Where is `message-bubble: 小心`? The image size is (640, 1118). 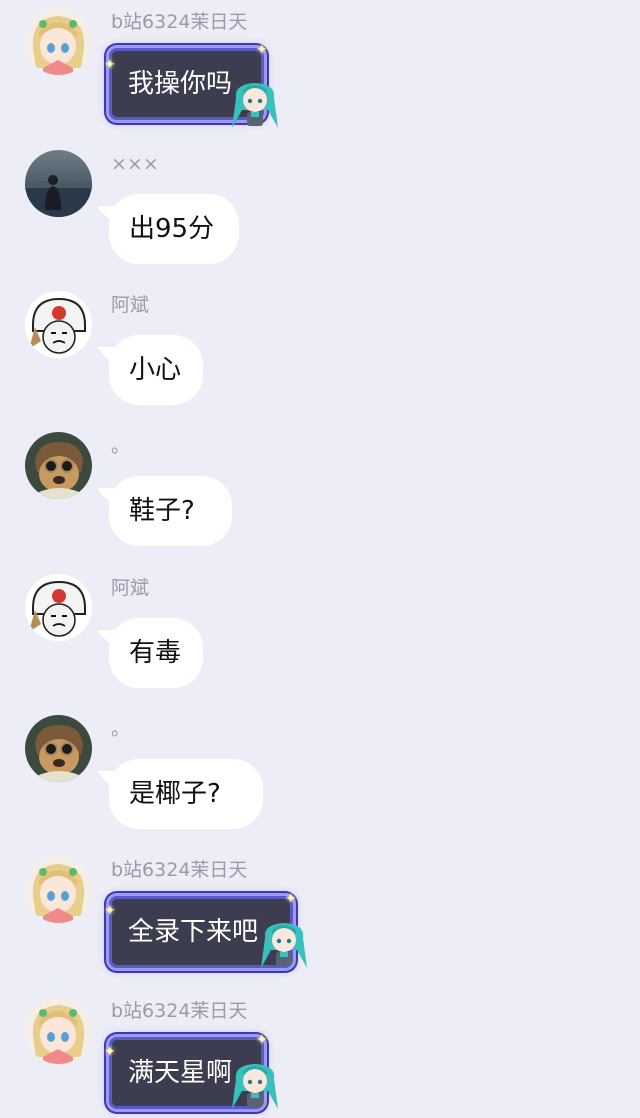
message-bubble: 小心 is located at coordinates (156, 370).